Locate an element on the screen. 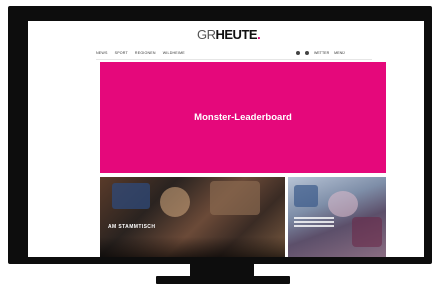 Image resolution: width=436 pixels, height=286 pixels. logo-gr: GR is located at coordinates (206, 34).